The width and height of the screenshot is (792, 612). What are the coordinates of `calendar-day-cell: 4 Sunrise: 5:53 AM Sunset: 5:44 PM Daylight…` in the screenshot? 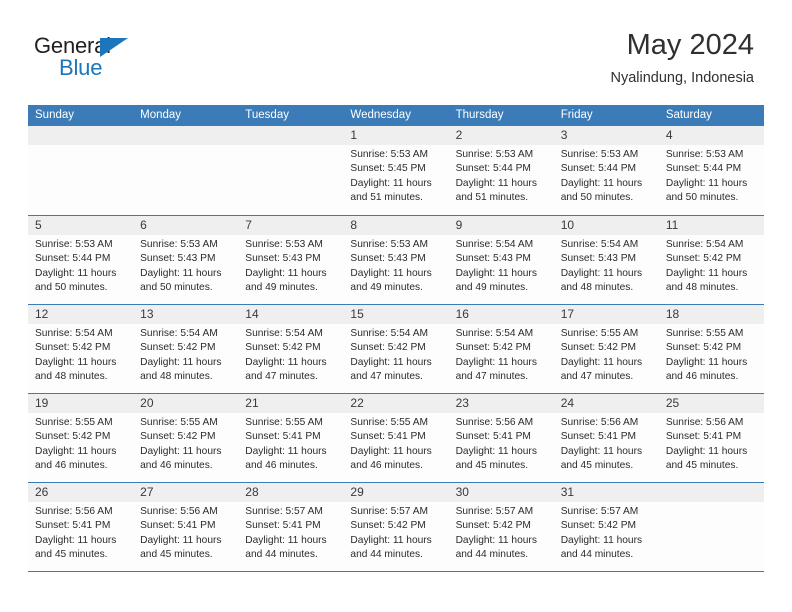 It's located at (711, 170).